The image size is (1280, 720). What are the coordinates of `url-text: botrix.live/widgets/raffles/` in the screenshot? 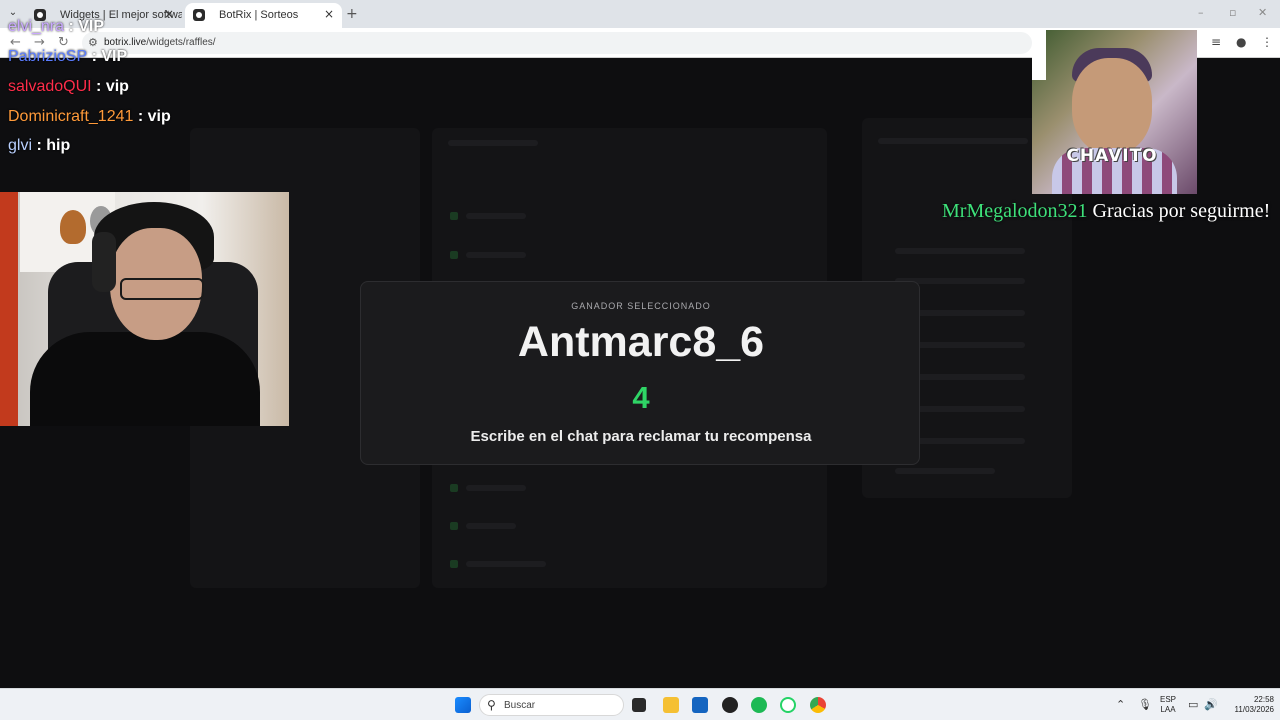 It's located at (160, 42).